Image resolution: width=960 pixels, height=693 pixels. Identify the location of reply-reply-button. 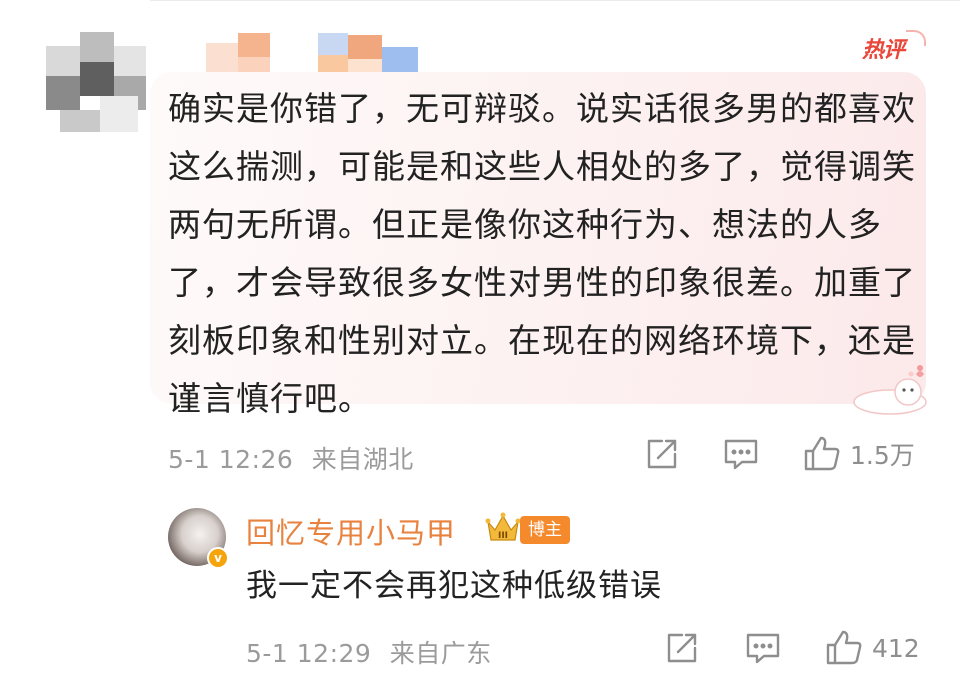
(763, 648).